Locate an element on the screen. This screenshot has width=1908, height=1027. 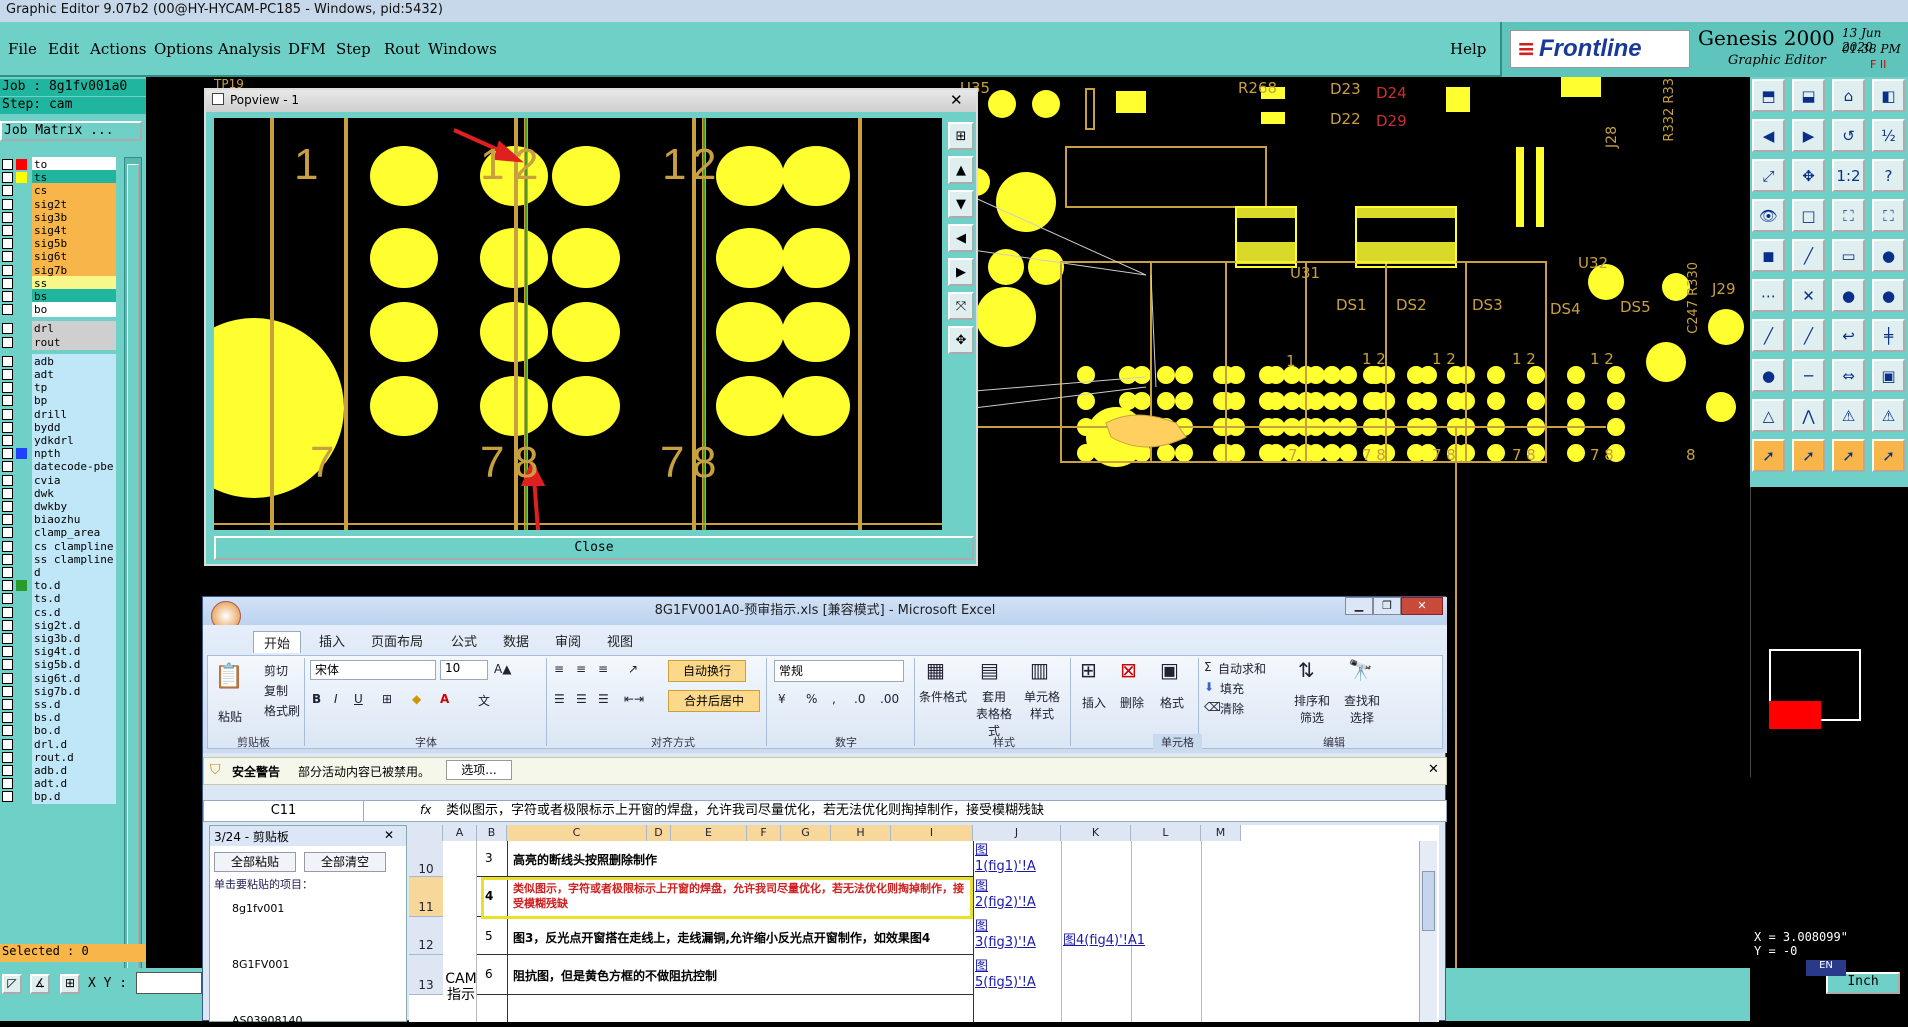
column-header: I is located at coordinates (932, 833).